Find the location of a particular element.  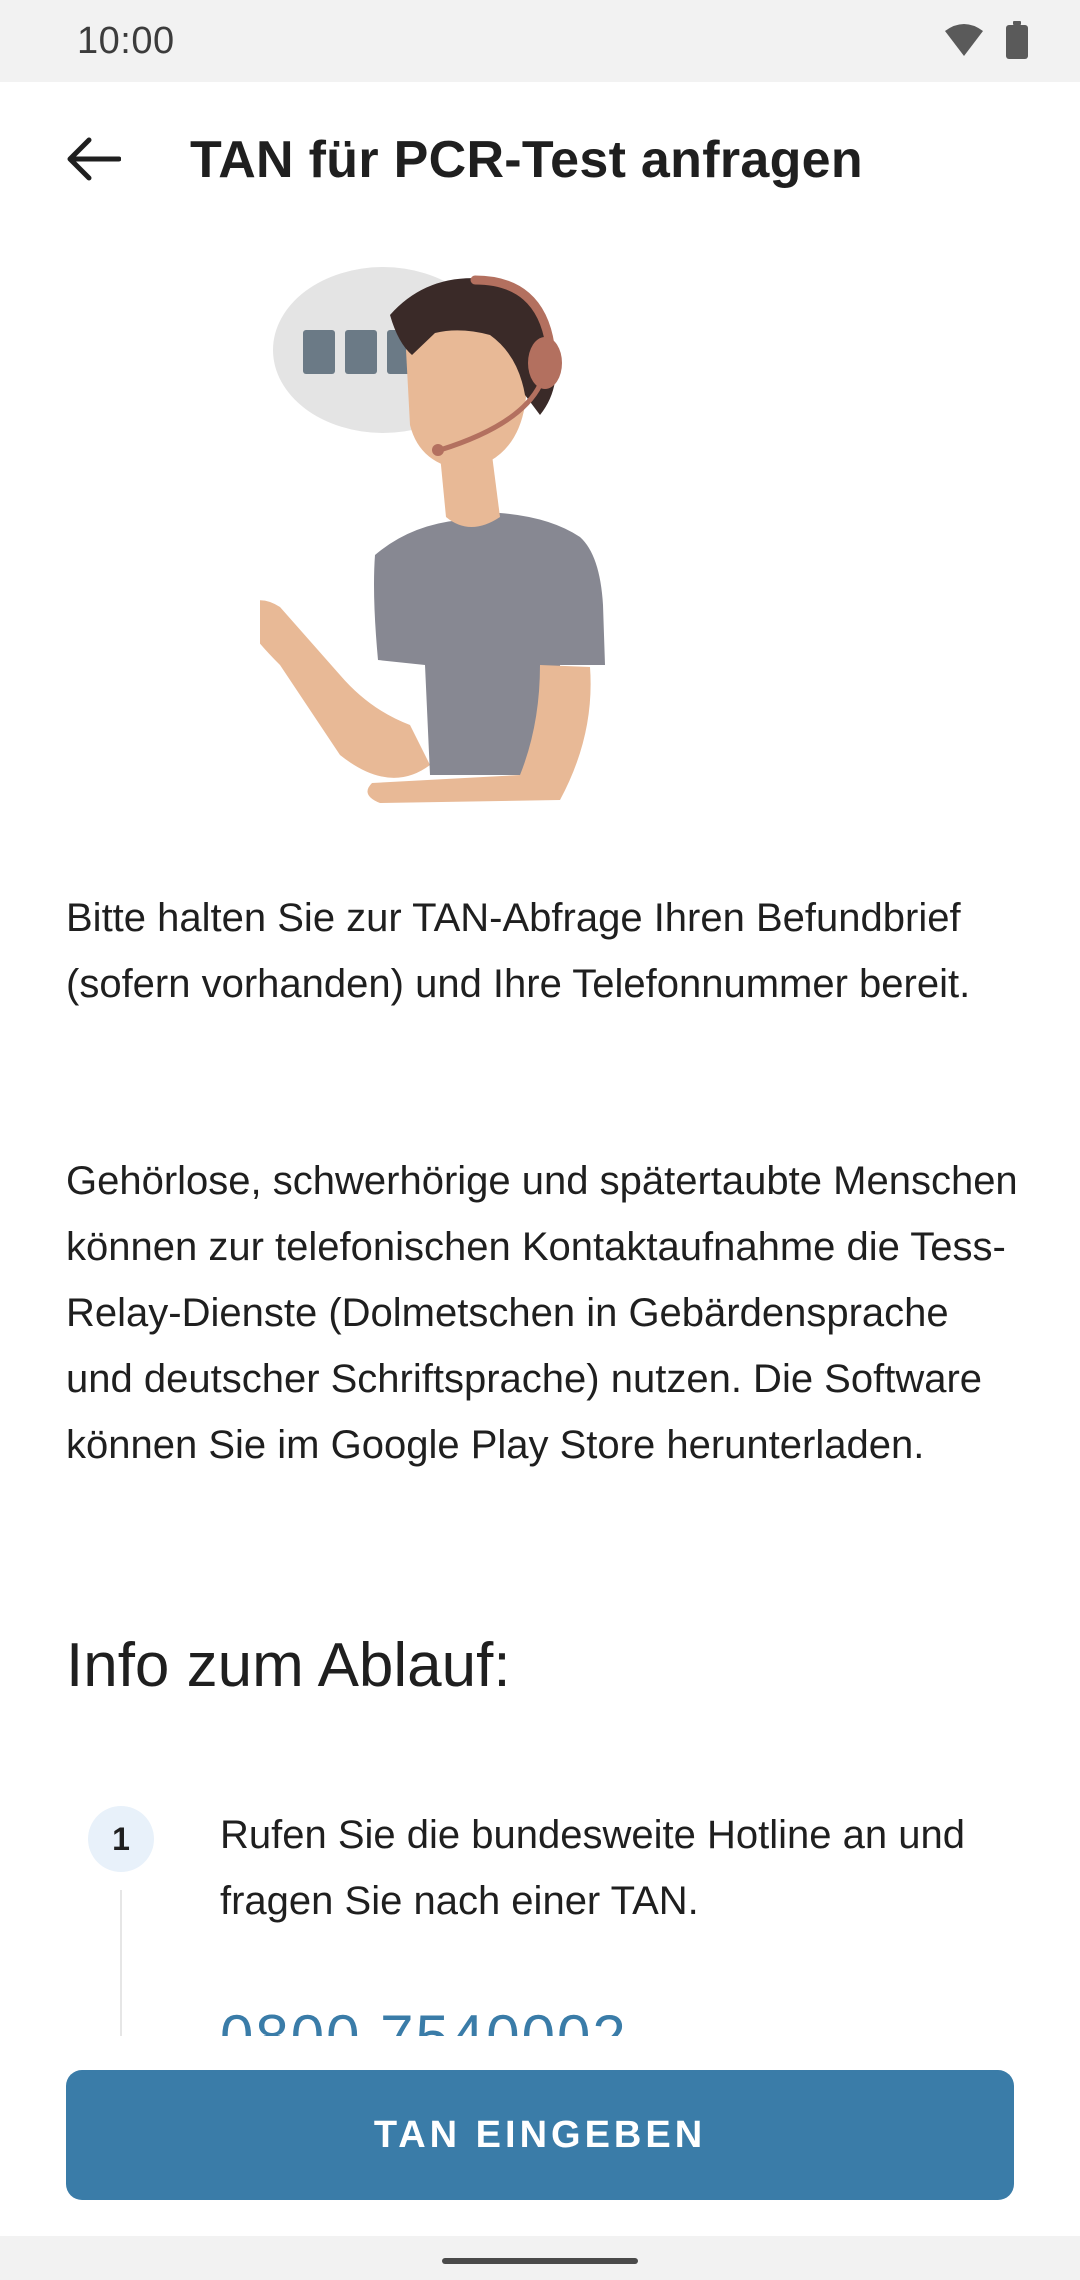

hotline-agent-illustration is located at coordinates (529, 535).